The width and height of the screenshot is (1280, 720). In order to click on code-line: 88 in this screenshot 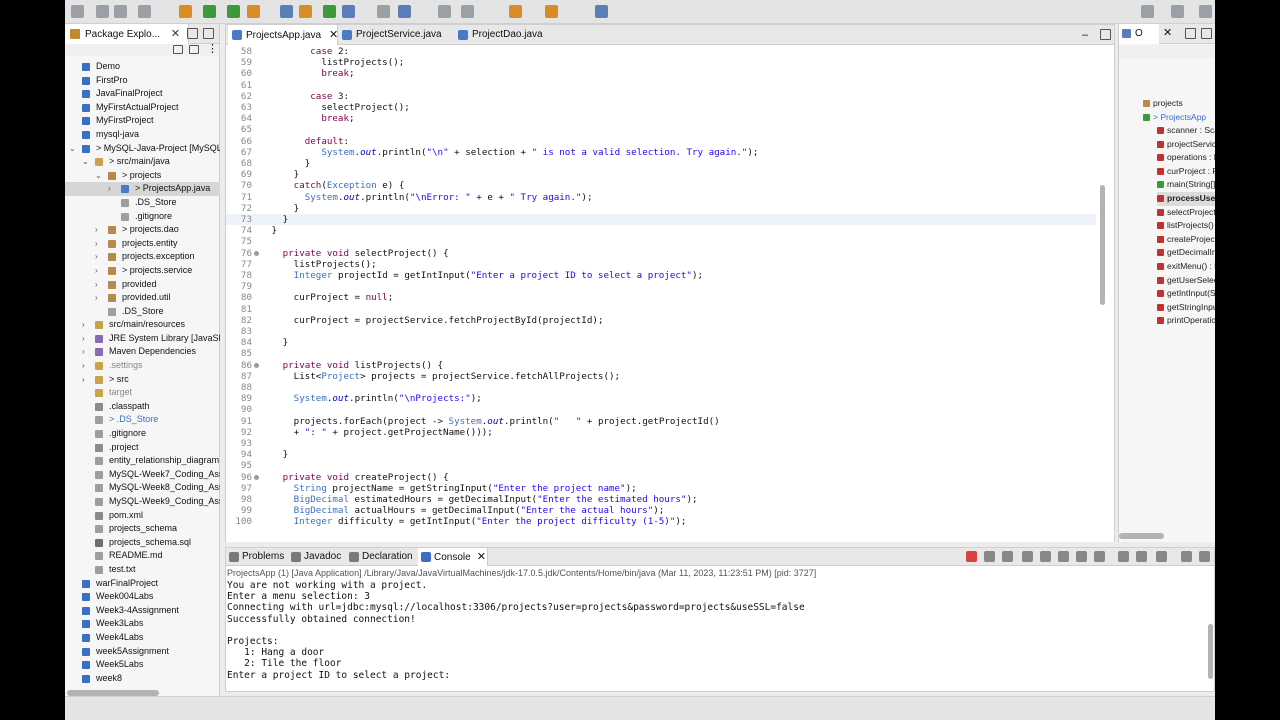, I will do `click(661, 387)`.